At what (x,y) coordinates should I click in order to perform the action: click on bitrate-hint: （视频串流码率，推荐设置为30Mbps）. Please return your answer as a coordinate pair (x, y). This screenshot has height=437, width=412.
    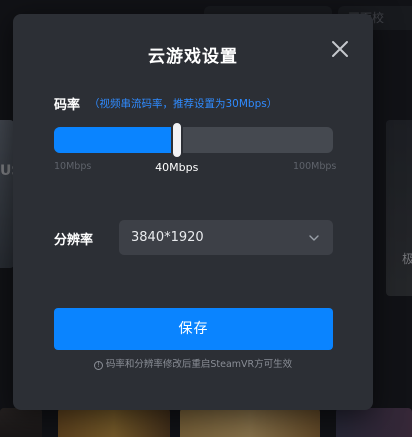
    Looking at the image, I should click on (183, 104).